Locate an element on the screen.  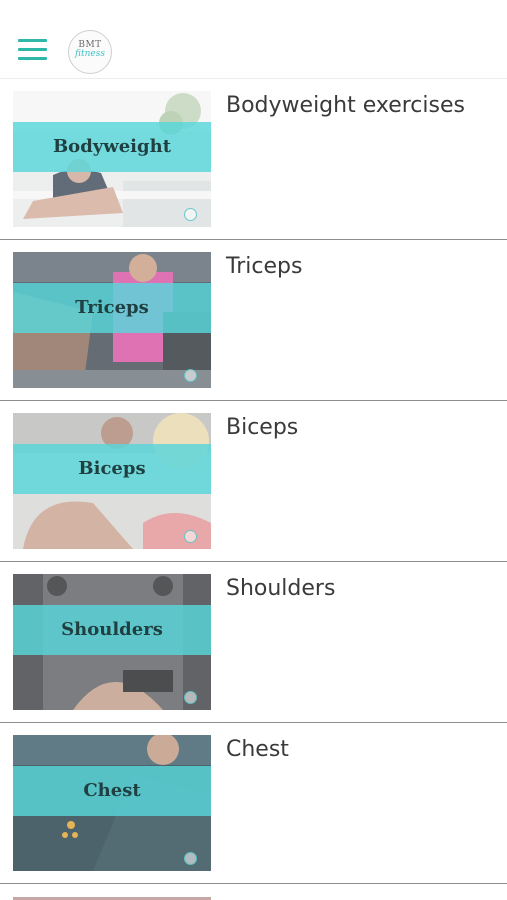
thumbnail-label: Chest is located at coordinates (112, 790).